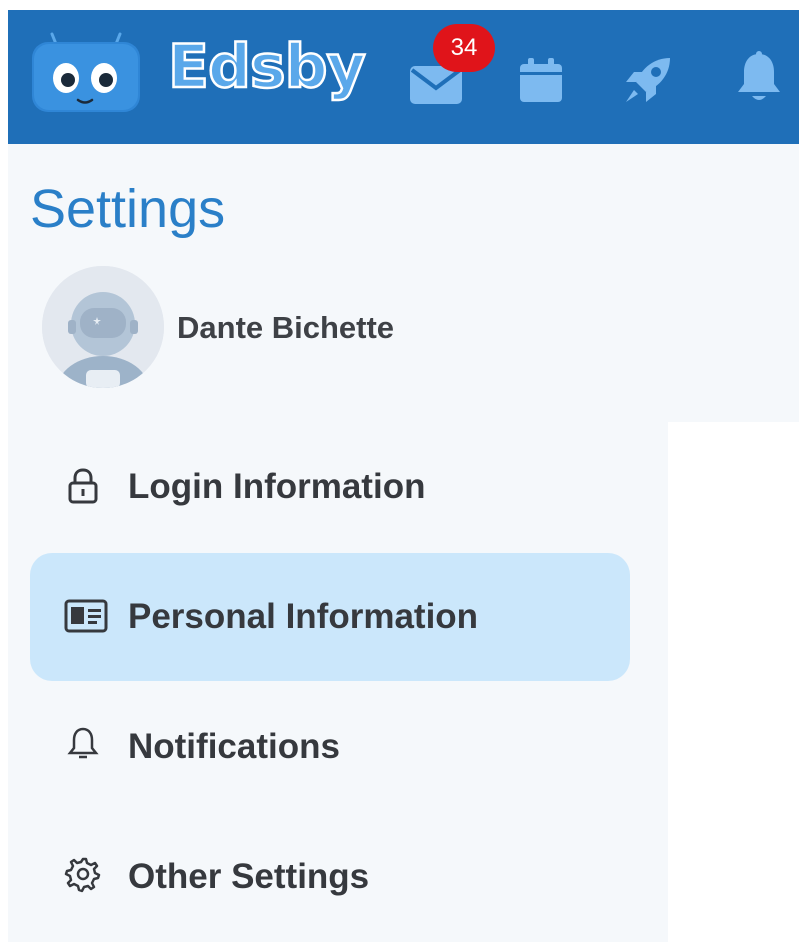 The height and width of the screenshot is (945, 799). What do you see at coordinates (86, 73) in the screenshot?
I see `edsby-logo-icon` at bounding box center [86, 73].